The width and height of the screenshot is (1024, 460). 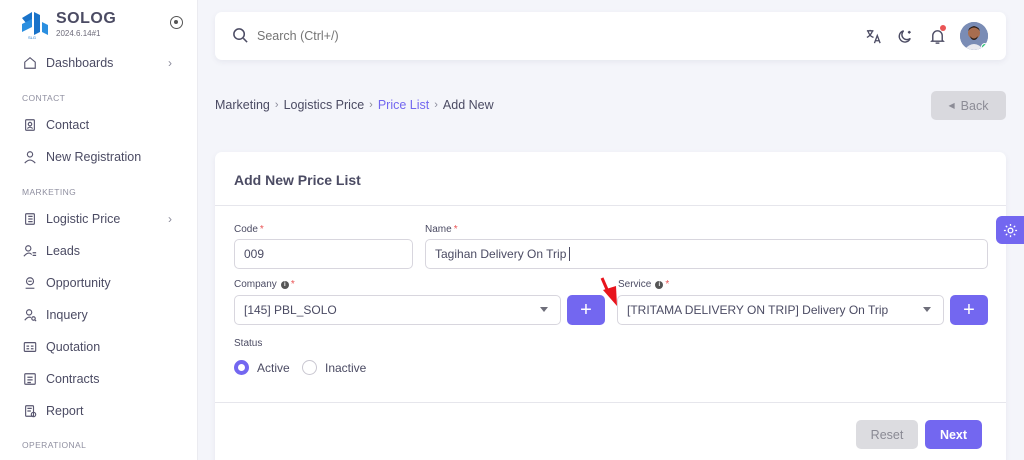 I want to click on bell-icon, so click(x=937, y=35).